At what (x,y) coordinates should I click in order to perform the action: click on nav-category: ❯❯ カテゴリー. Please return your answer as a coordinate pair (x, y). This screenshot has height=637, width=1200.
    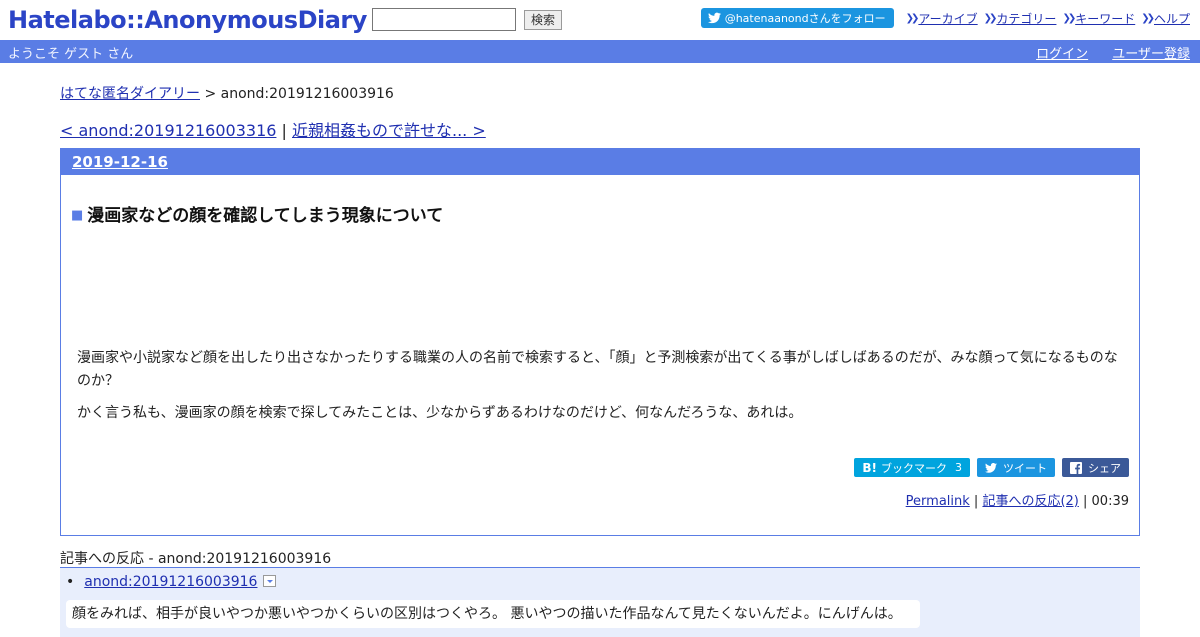
    Looking at the image, I should click on (1020, 18).